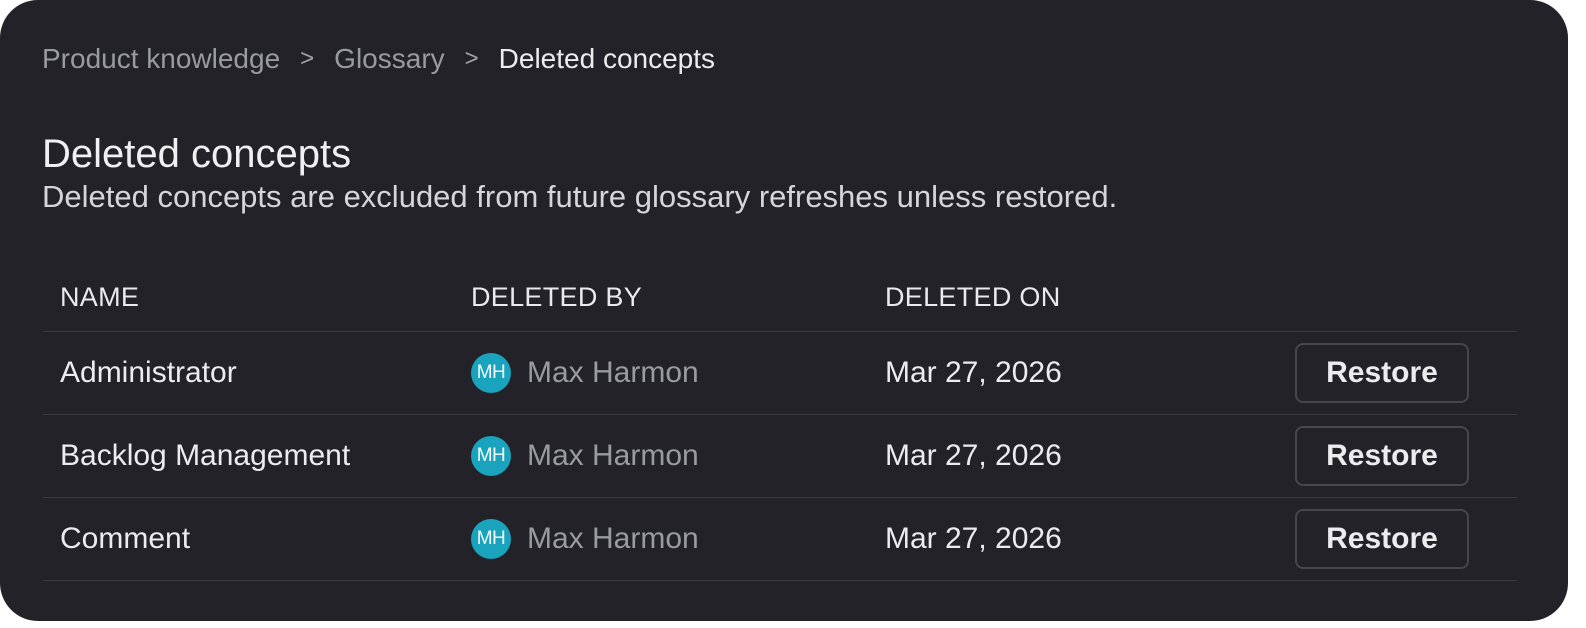  Describe the element at coordinates (557, 297) in the screenshot. I see `column-header-deleted-by: DELETED BY` at that location.